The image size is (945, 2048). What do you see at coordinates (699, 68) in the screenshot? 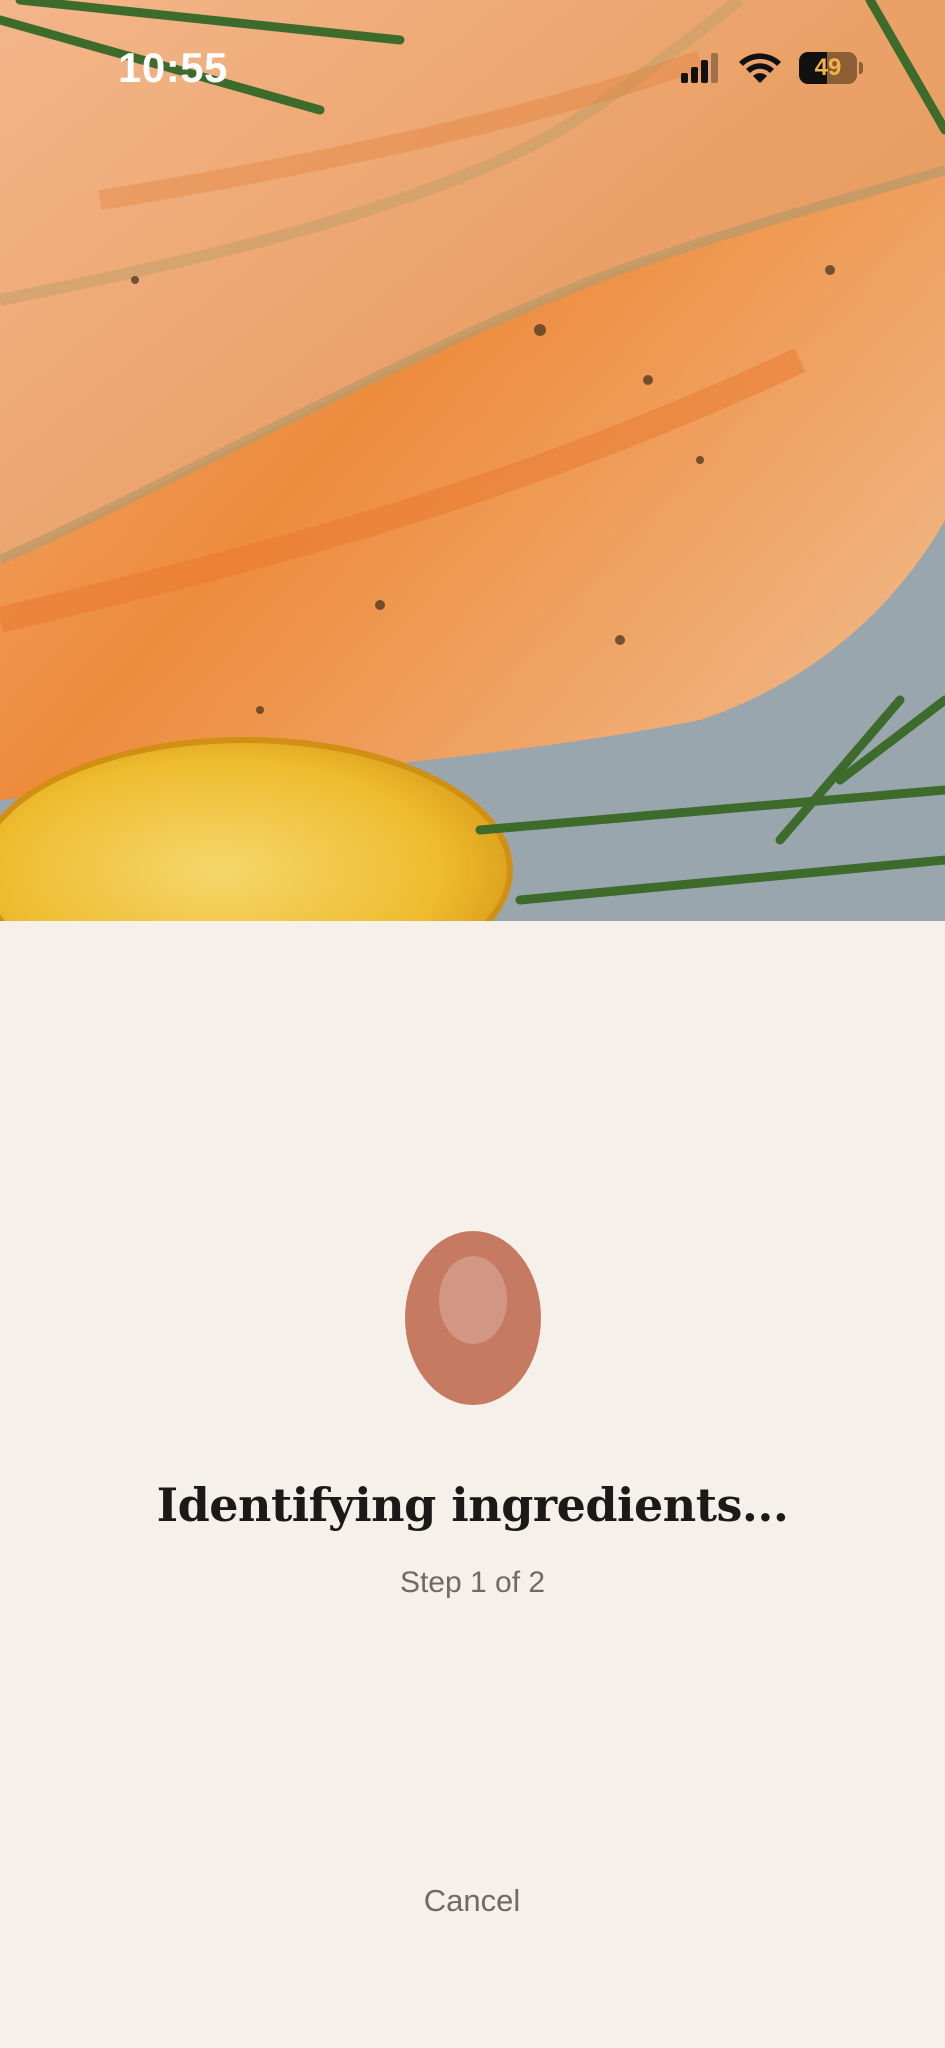
I see `cellular-signal-icon` at bounding box center [699, 68].